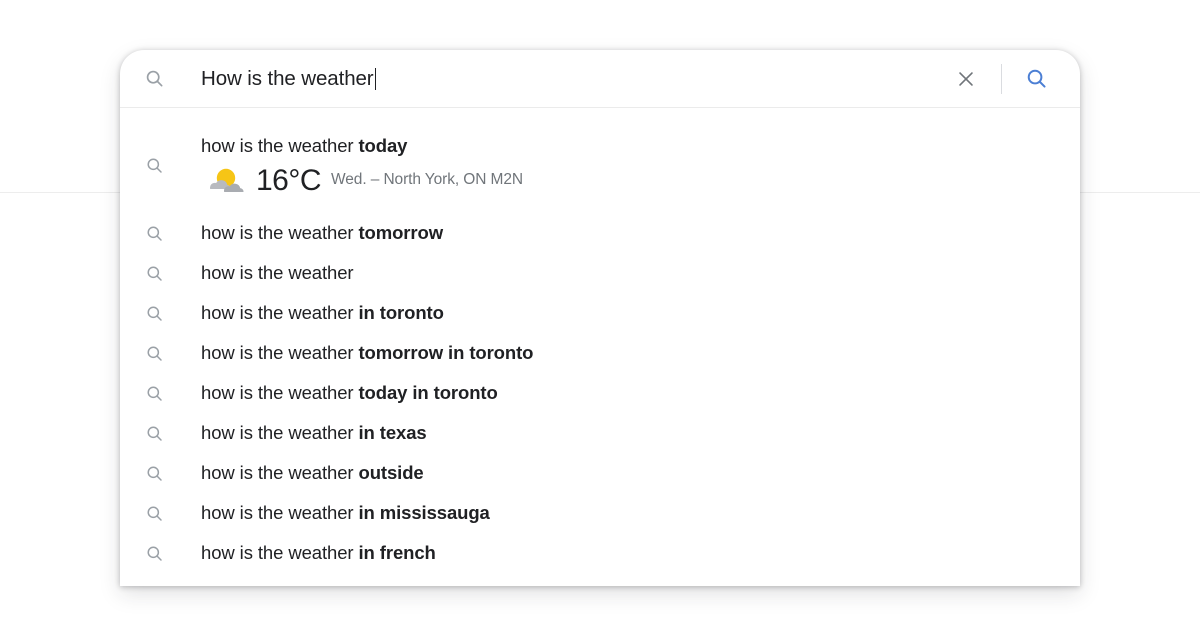  I want to click on list-item: how is the weather today in toronto, so click(600, 393).